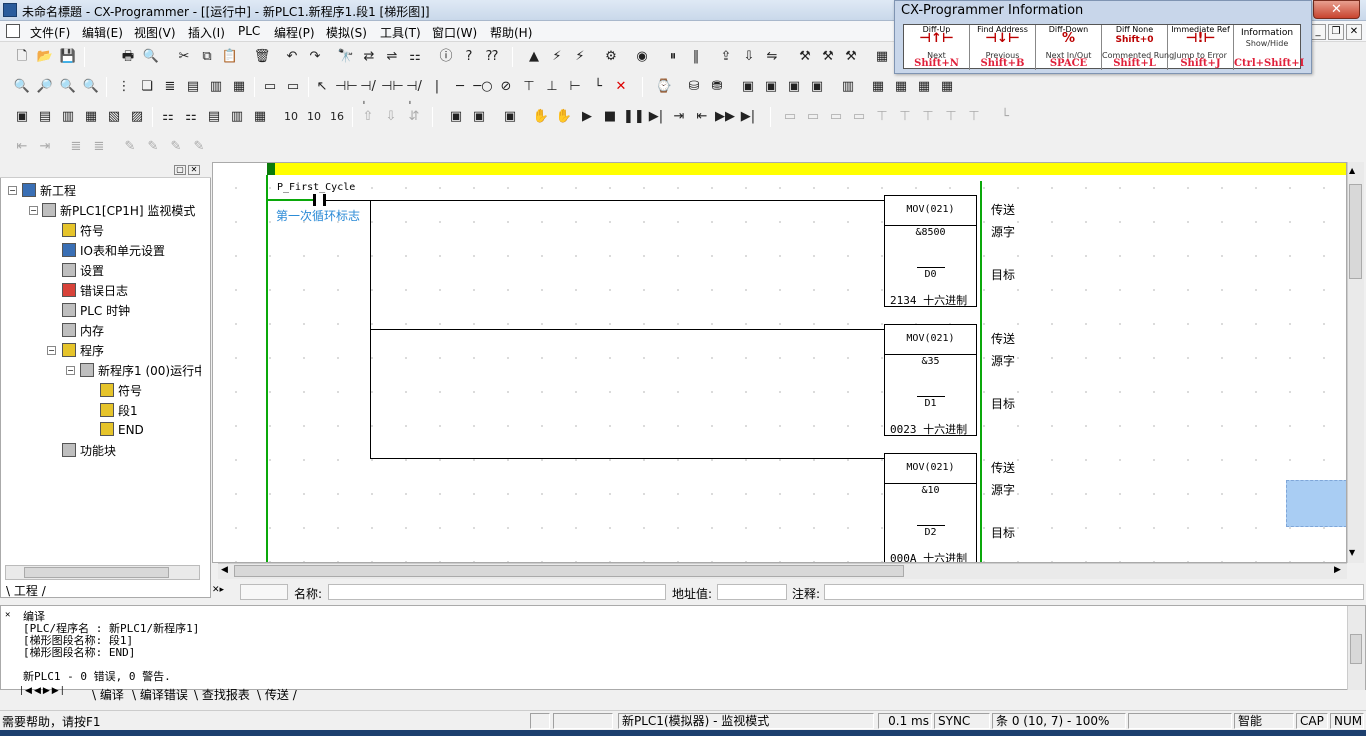  What do you see at coordinates (26, 590) in the screenshot?
I see `tab-project: \ 工程 /` at bounding box center [26, 590].